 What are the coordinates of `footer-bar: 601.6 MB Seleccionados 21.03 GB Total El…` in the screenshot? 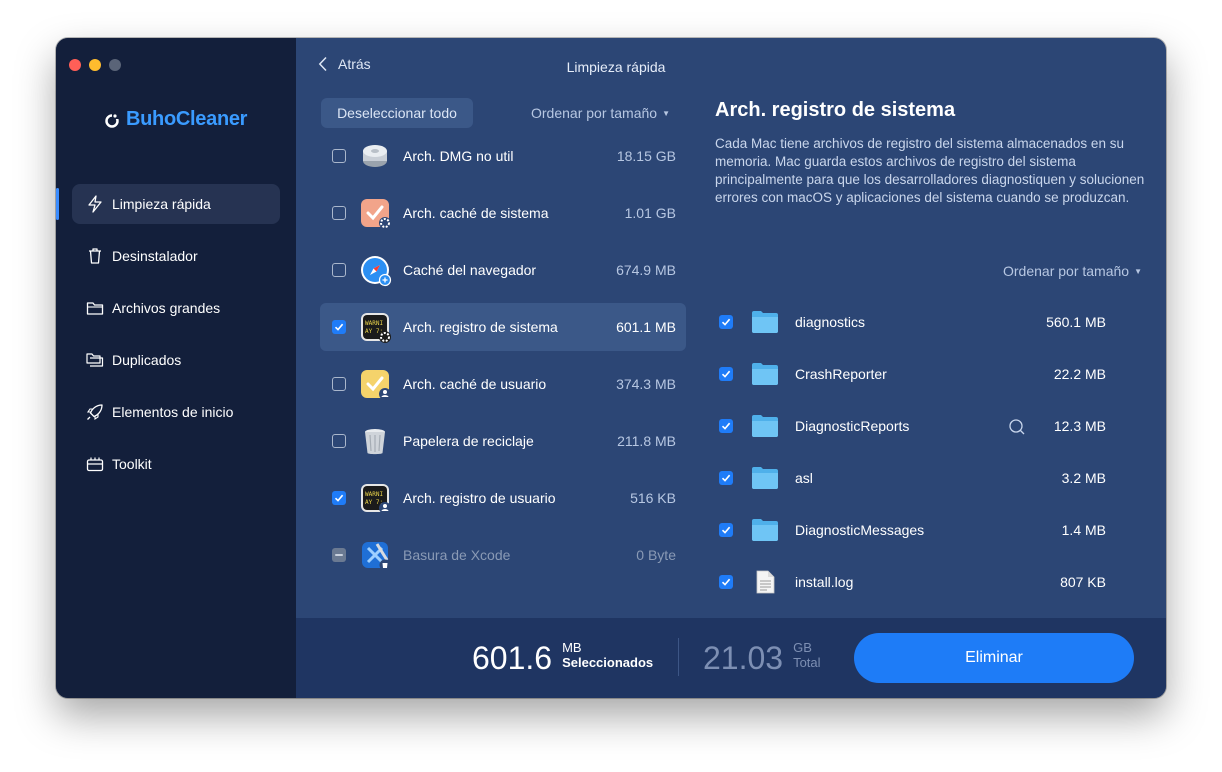 It's located at (731, 658).